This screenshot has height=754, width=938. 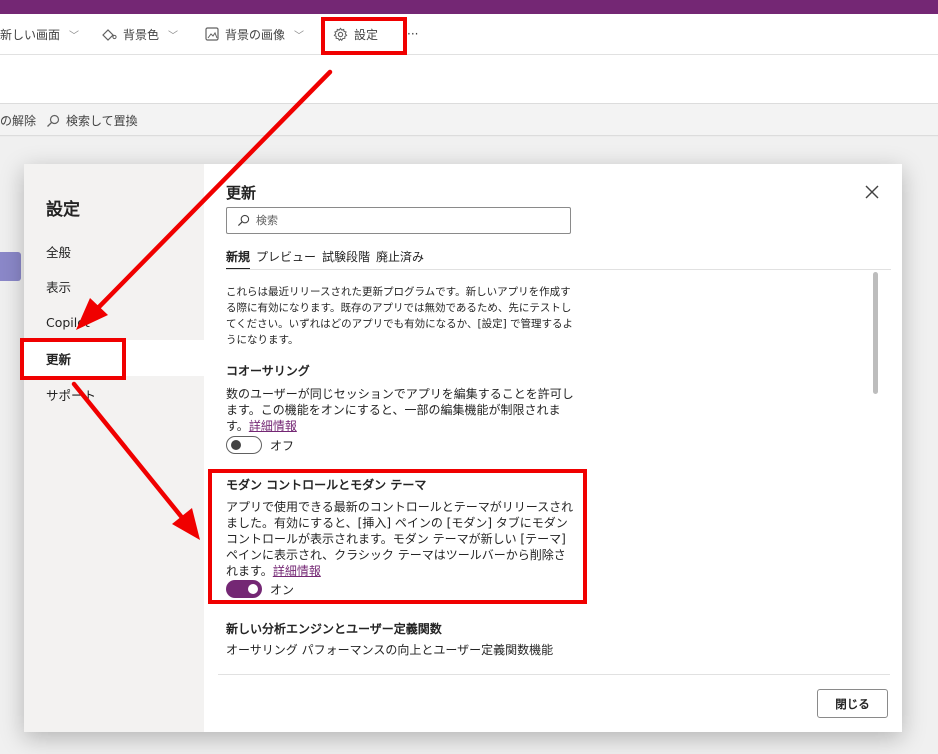 I want to click on formula-area, so click(x=469, y=79).